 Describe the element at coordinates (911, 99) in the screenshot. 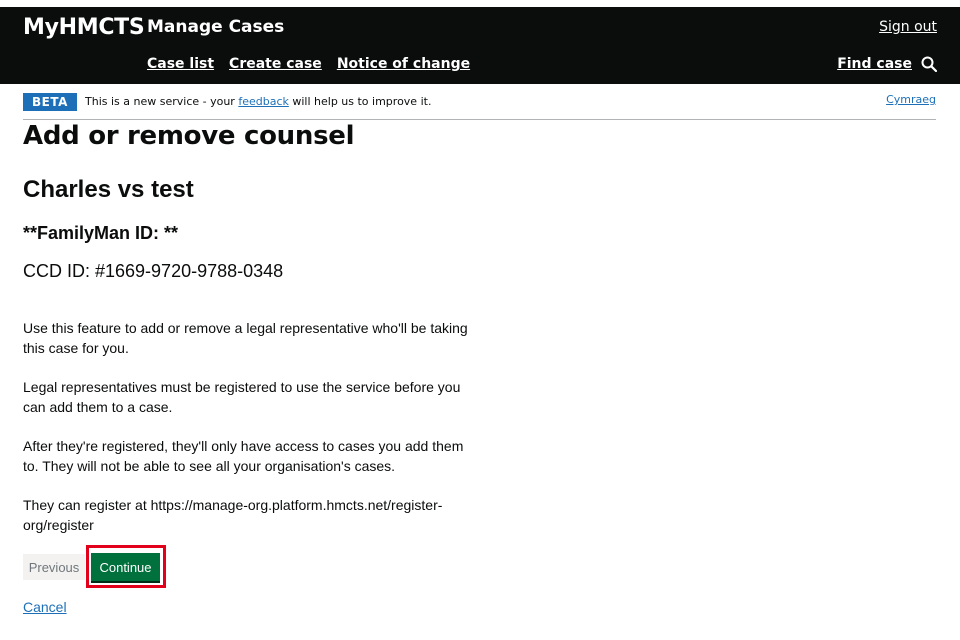

I see `language-toggle-link: Cymraeg` at that location.